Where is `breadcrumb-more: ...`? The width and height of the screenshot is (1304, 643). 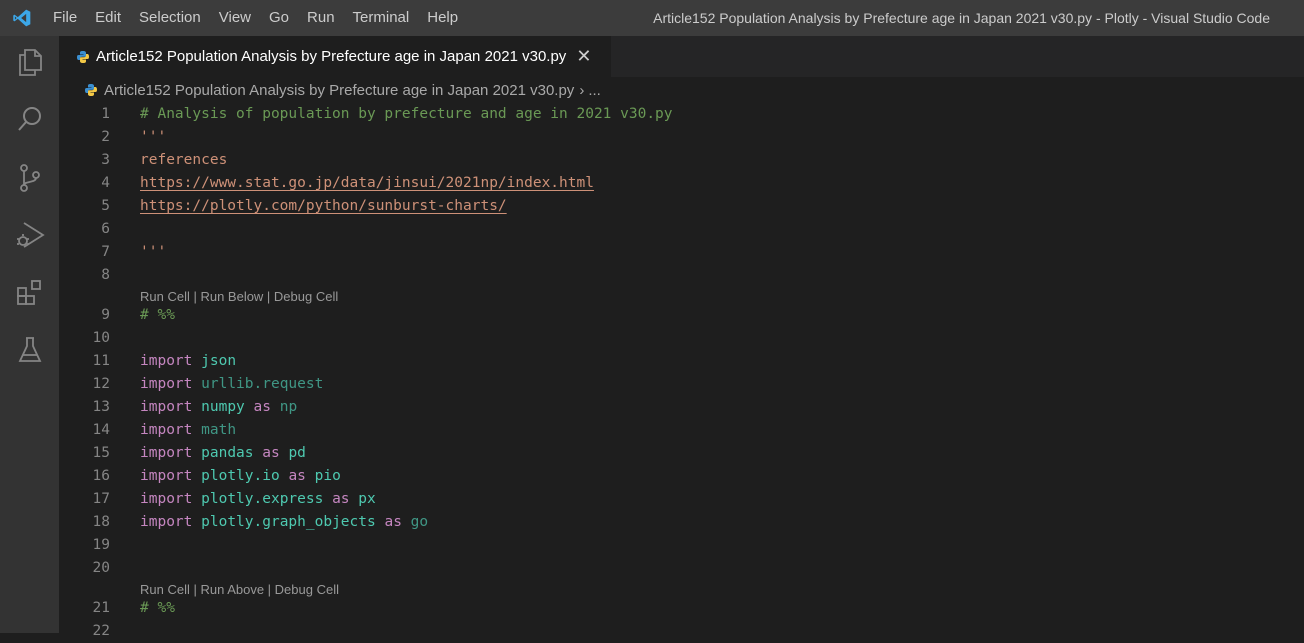
breadcrumb-more: ... is located at coordinates (594, 90).